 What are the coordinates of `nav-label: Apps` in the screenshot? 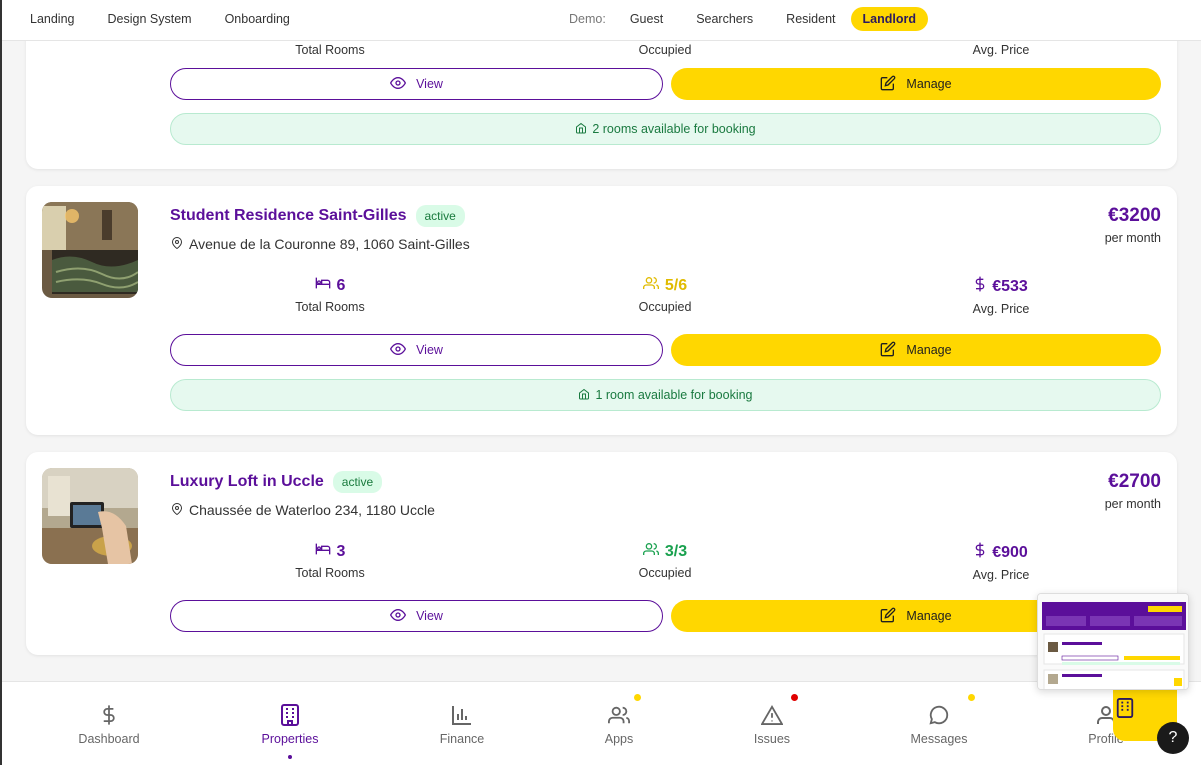 It's located at (619, 739).